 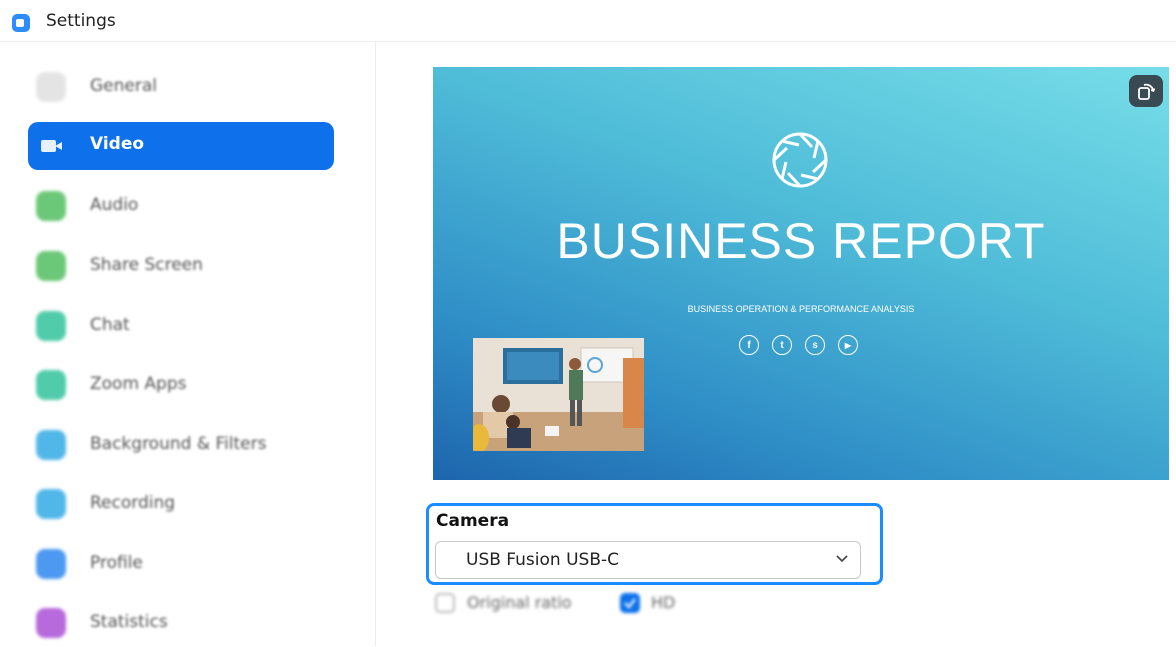 I want to click on report-logo-icon, so click(x=800, y=160).